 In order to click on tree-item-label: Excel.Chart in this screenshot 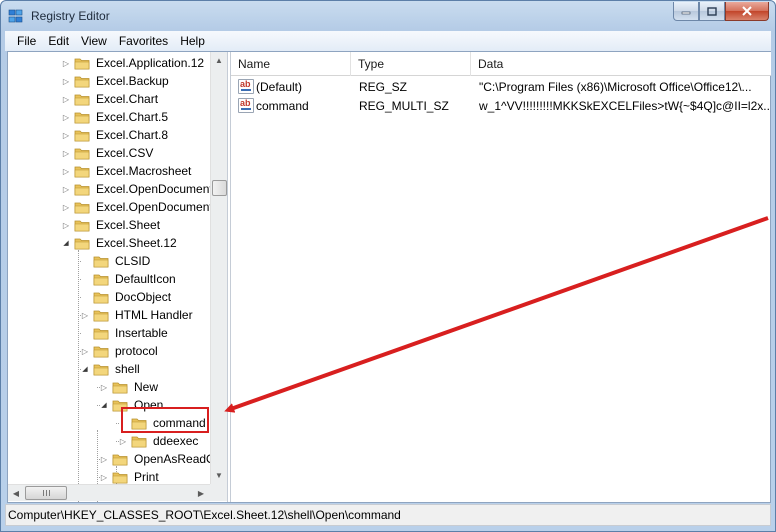, I will do `click(127, 99)`.